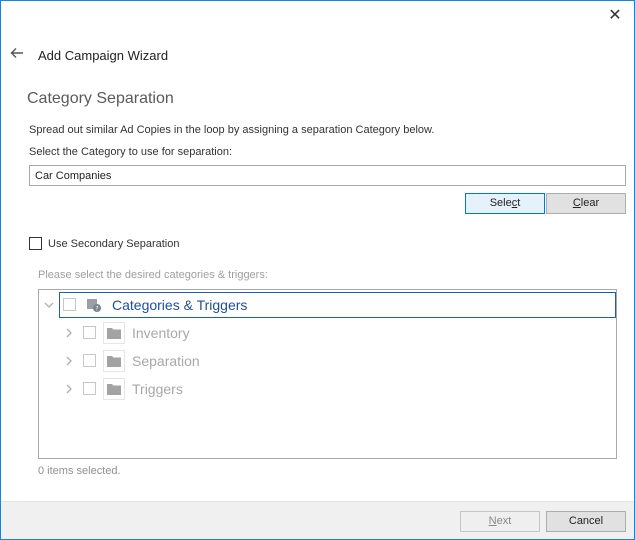 The height and width of the screenshot is (540, 635). What do you see at coordinates (317, 520) in the screenshot?
I see `wizard-footer: Next Cancel` at bounding box center [317, 520].